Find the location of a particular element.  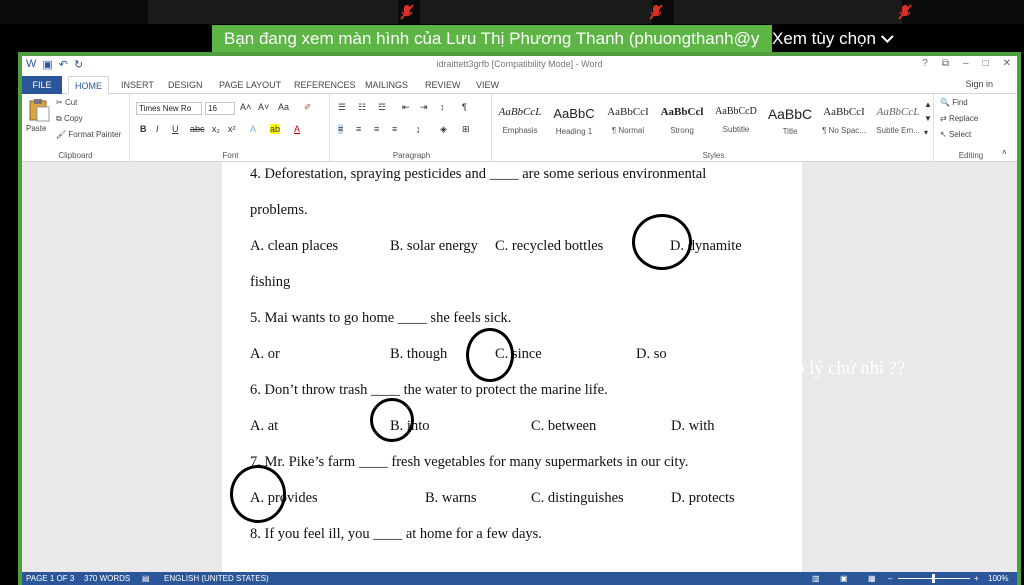

search-icon: 🔍 is located at coordinates (946, 102).